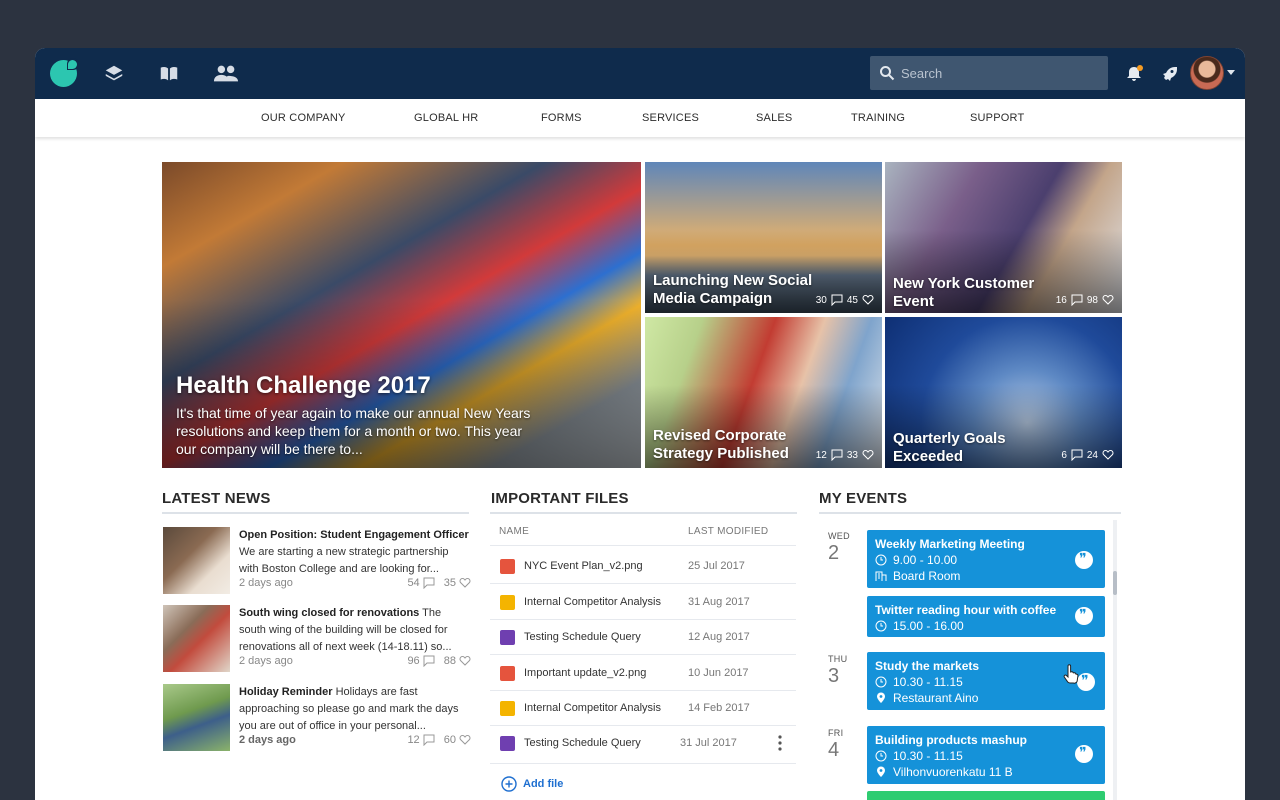 Image resolution: width=1280 pixels, height=800 pixels. I want to click on tile-stats: 6 24, so click(1087, 455).